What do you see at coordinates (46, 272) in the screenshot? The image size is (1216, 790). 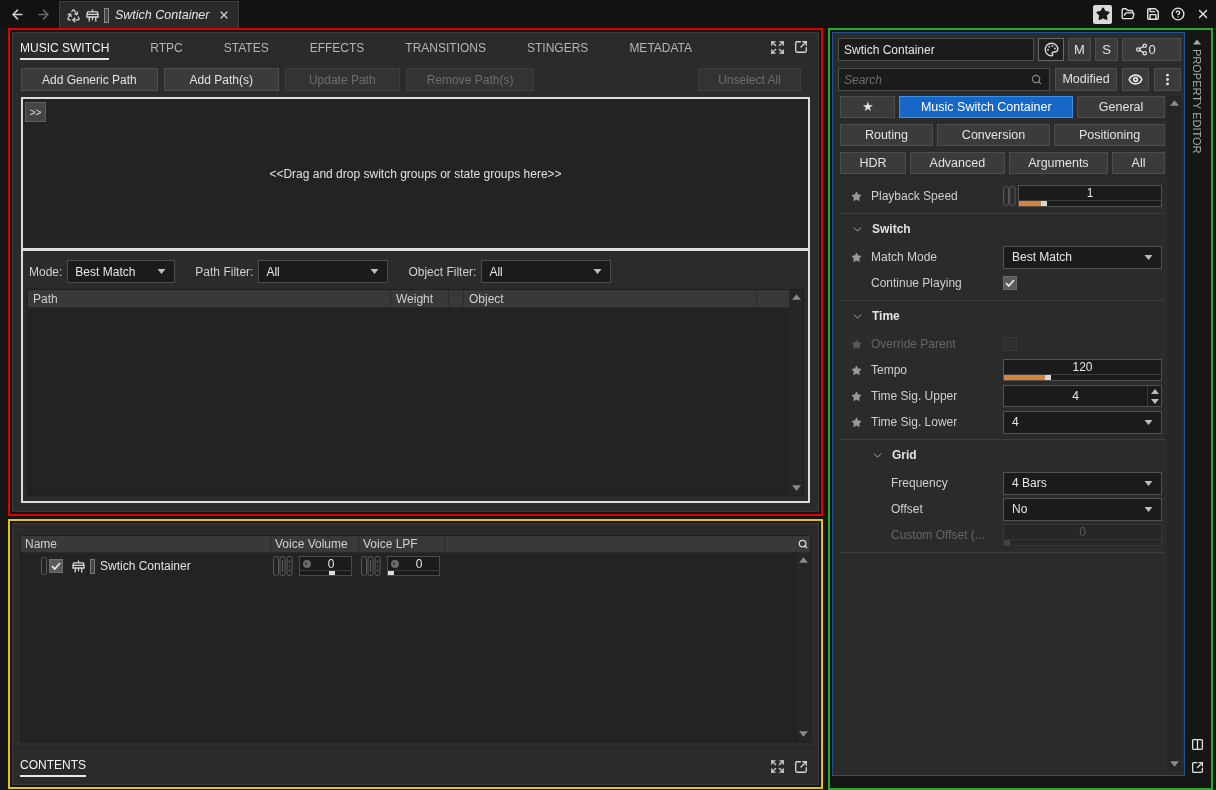 I see `filter-label: Mode:` at bounding box center [46, 272].